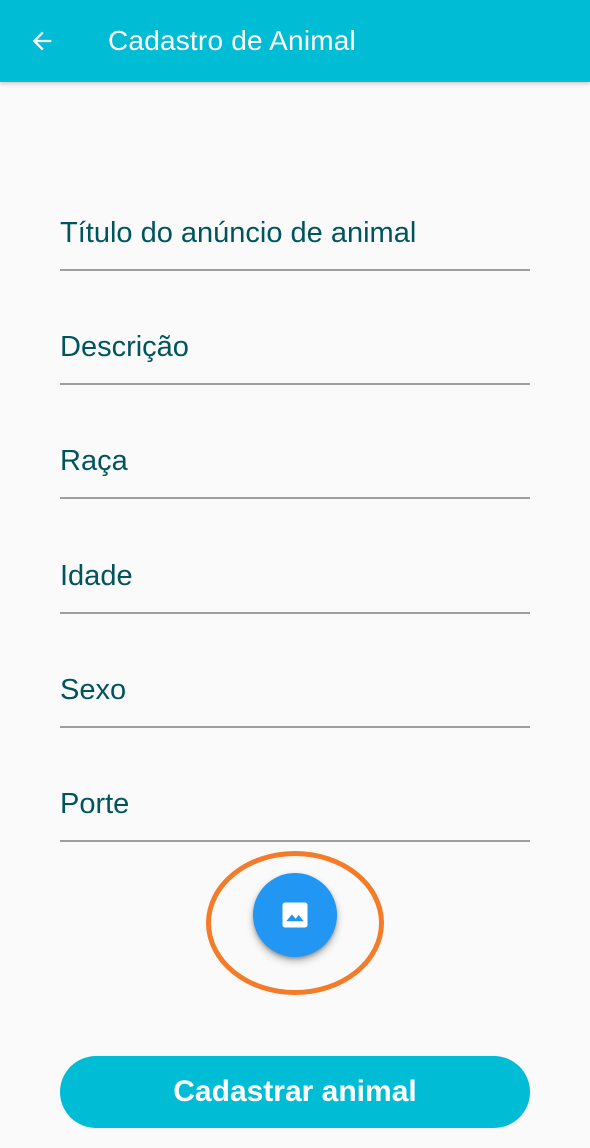 The width and height of the screenshot is (590, 1148). I want to click on back-button, so click(42, 41).